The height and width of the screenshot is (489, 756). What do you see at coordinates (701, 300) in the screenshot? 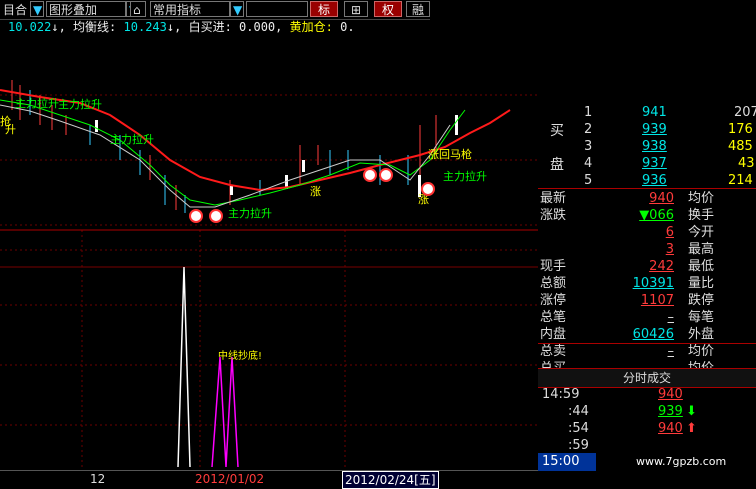
I see `stat-label-2: 跌停` at bounding box center [701, 300].